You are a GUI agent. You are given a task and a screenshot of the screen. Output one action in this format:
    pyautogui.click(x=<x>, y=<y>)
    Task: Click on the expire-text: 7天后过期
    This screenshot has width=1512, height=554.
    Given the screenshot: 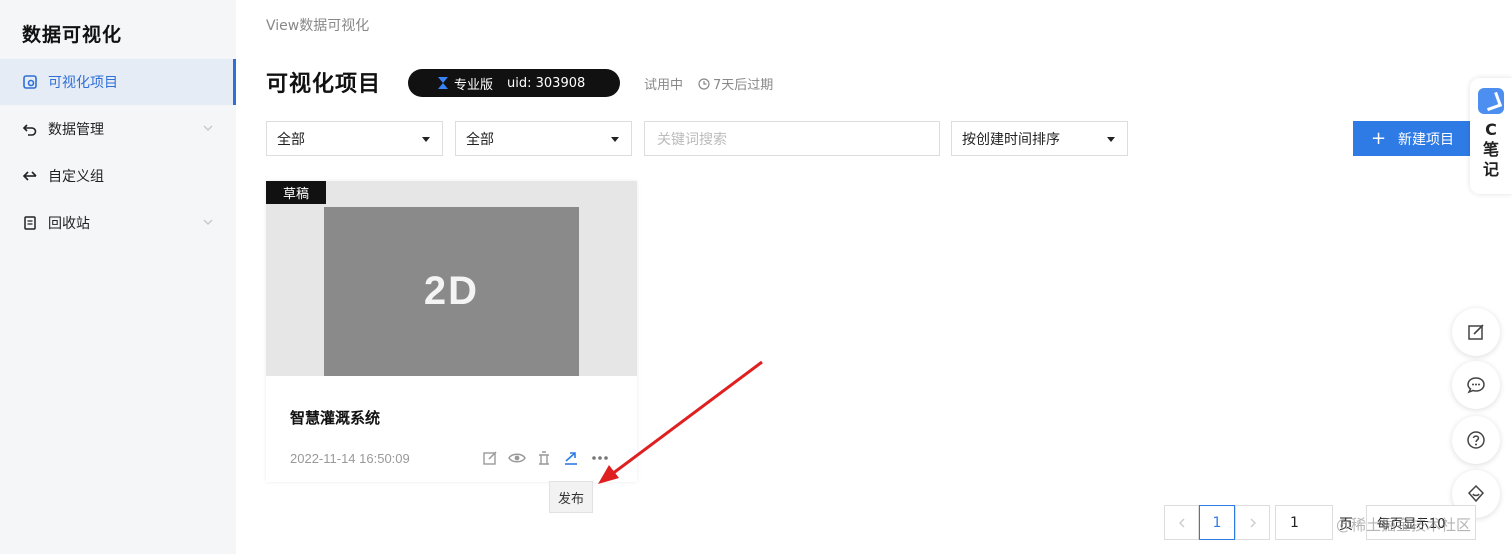 What is the action you would take?
    pyautogui.click(x=743, y=85)
    